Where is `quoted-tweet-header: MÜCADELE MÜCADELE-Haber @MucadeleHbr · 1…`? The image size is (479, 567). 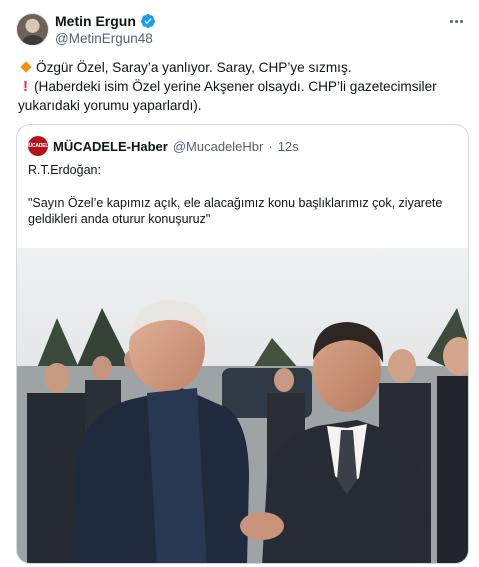 quoted-tweet-header: MÜCADELE MÜCADELE-Haber @MucadeleHbr · 1… is located at coordinates (162, 146).